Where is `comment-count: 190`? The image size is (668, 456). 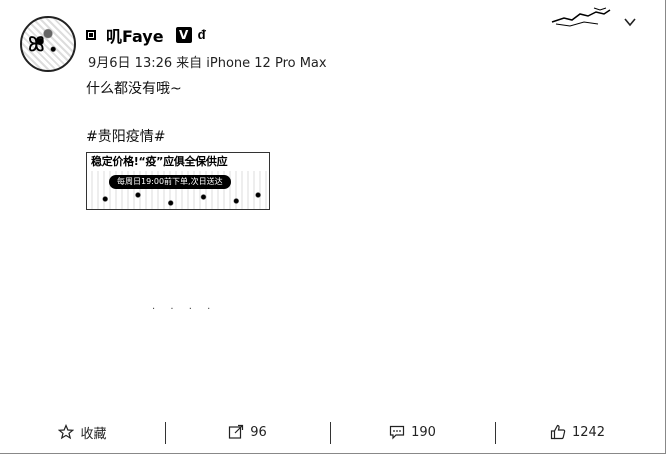 comment-count: 190 is located at coordinates (423, 432).